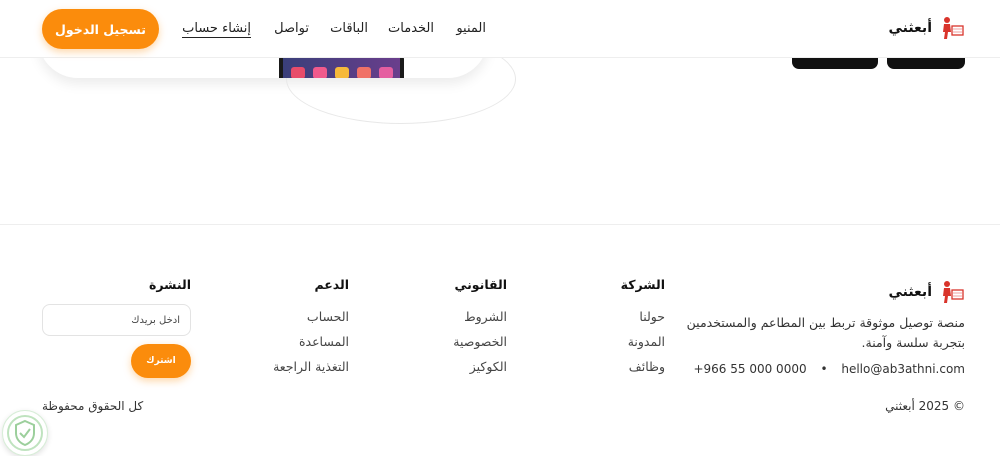 The width and height of the screenshot is (1000, 456). What do you see at coordinates (216, 29) in the screenshot?
I see `nav-register: إنشاء حساب` at bounding box center [216, 29].